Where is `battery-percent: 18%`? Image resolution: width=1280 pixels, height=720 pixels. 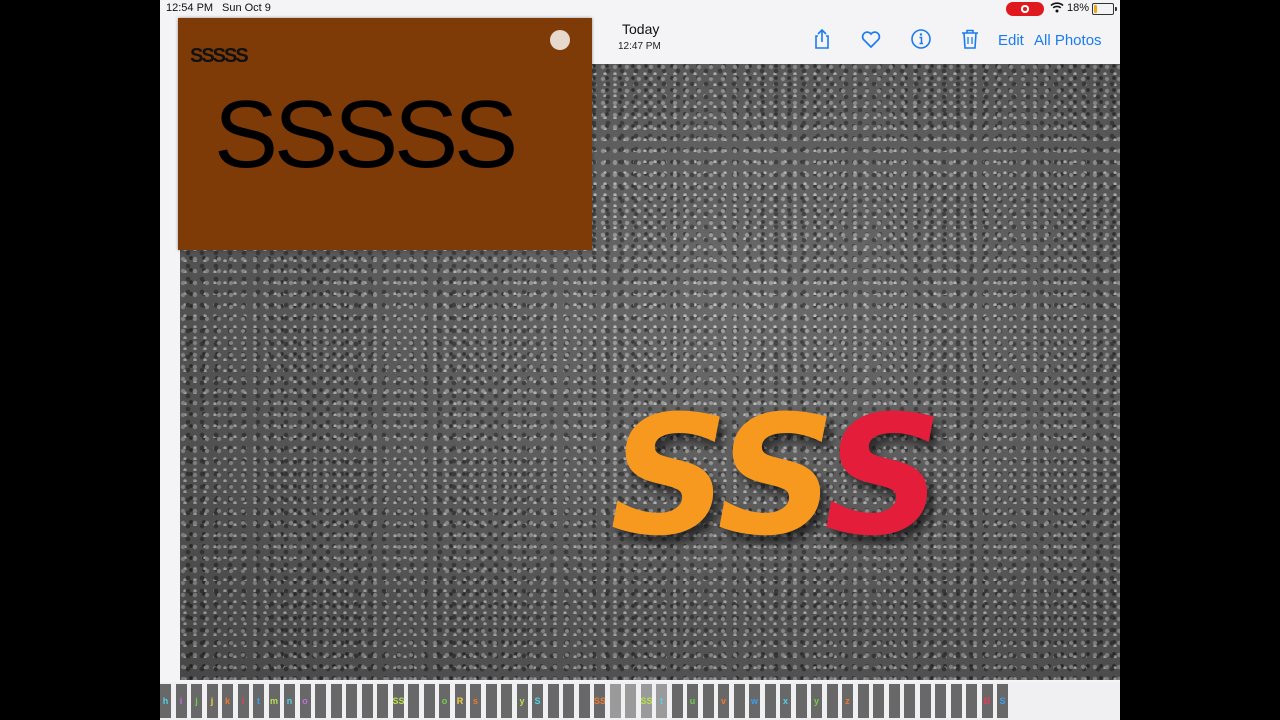 battery-percent: 18% is located at coordinates (1078, 8).